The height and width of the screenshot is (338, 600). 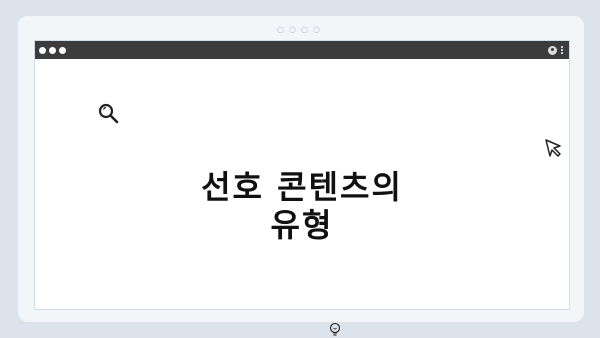 I want to click on title-bar-actions, so click(x=555, y=50).